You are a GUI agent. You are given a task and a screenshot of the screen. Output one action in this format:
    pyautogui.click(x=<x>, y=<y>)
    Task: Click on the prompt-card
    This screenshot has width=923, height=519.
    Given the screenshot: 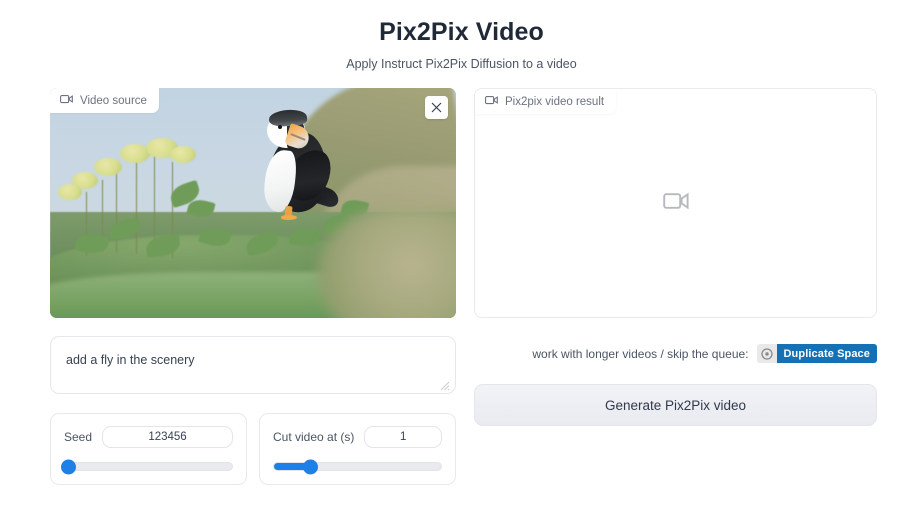 What is the action you would take?
    pyautogui.click(x=253, y=365)
    